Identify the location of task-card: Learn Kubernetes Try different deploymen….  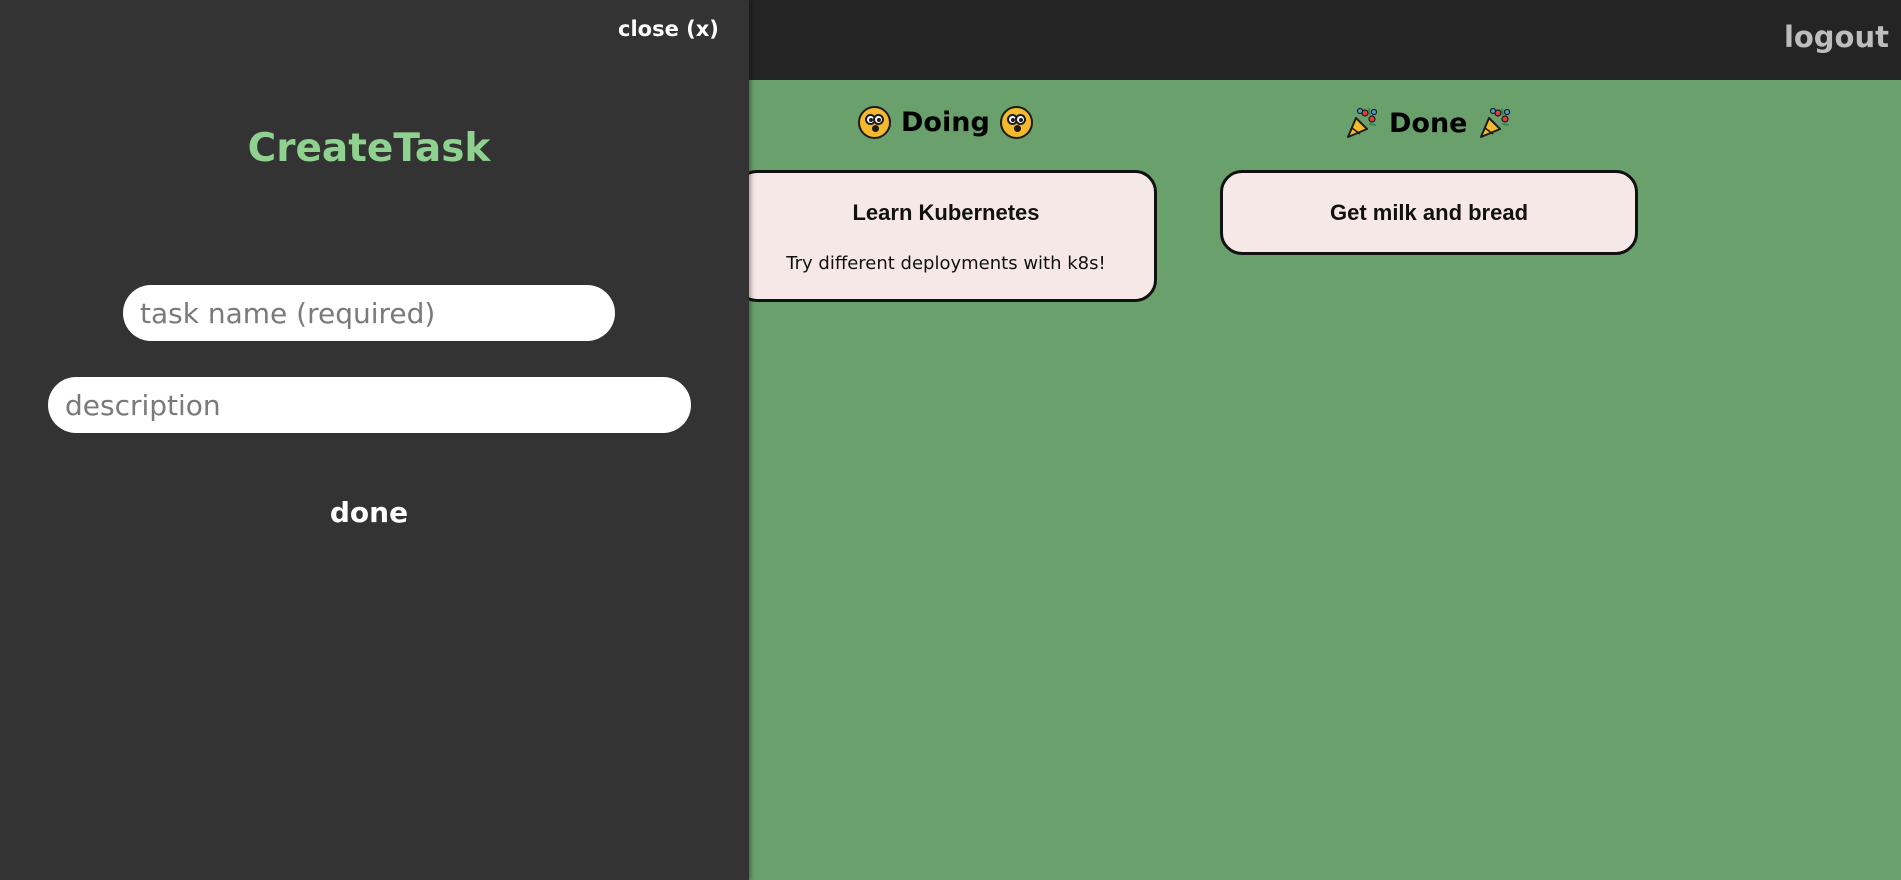
(946, 236).